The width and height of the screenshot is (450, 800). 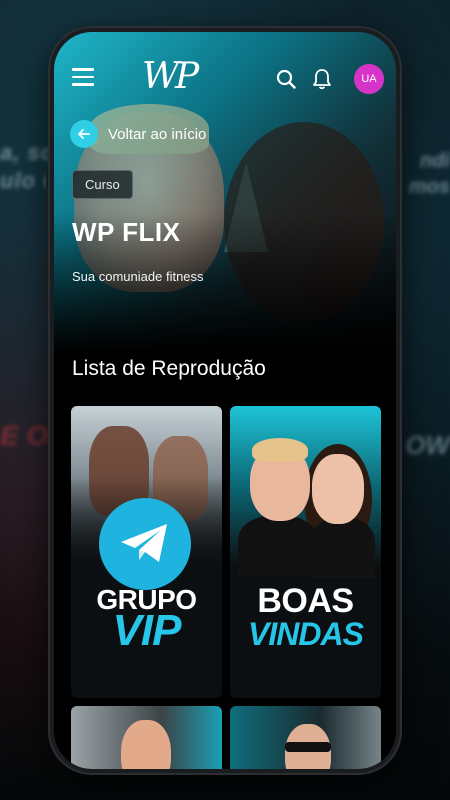 I want to click on back-arrow-icon, so click(x=84, y=134).